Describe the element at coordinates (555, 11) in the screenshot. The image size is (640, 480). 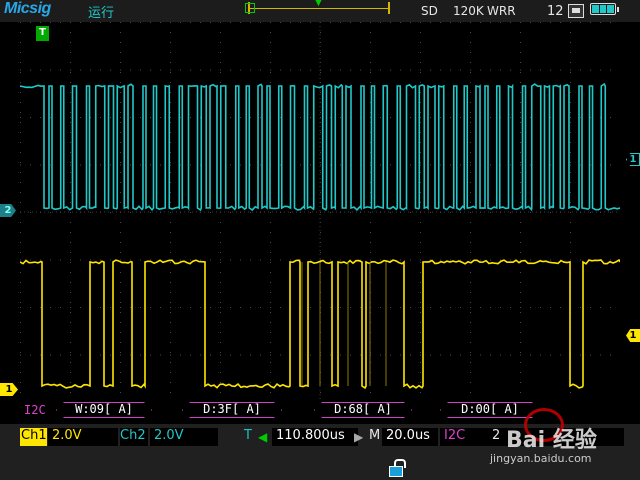
I see `clock-readout: 12` at that location.